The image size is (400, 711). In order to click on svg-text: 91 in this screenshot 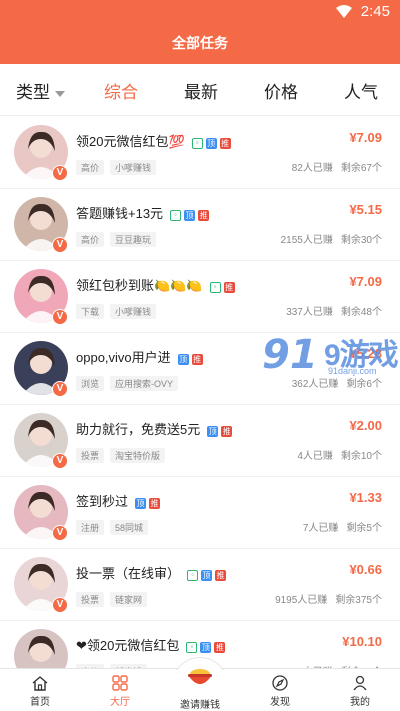, I will do `click(290, 355)`.